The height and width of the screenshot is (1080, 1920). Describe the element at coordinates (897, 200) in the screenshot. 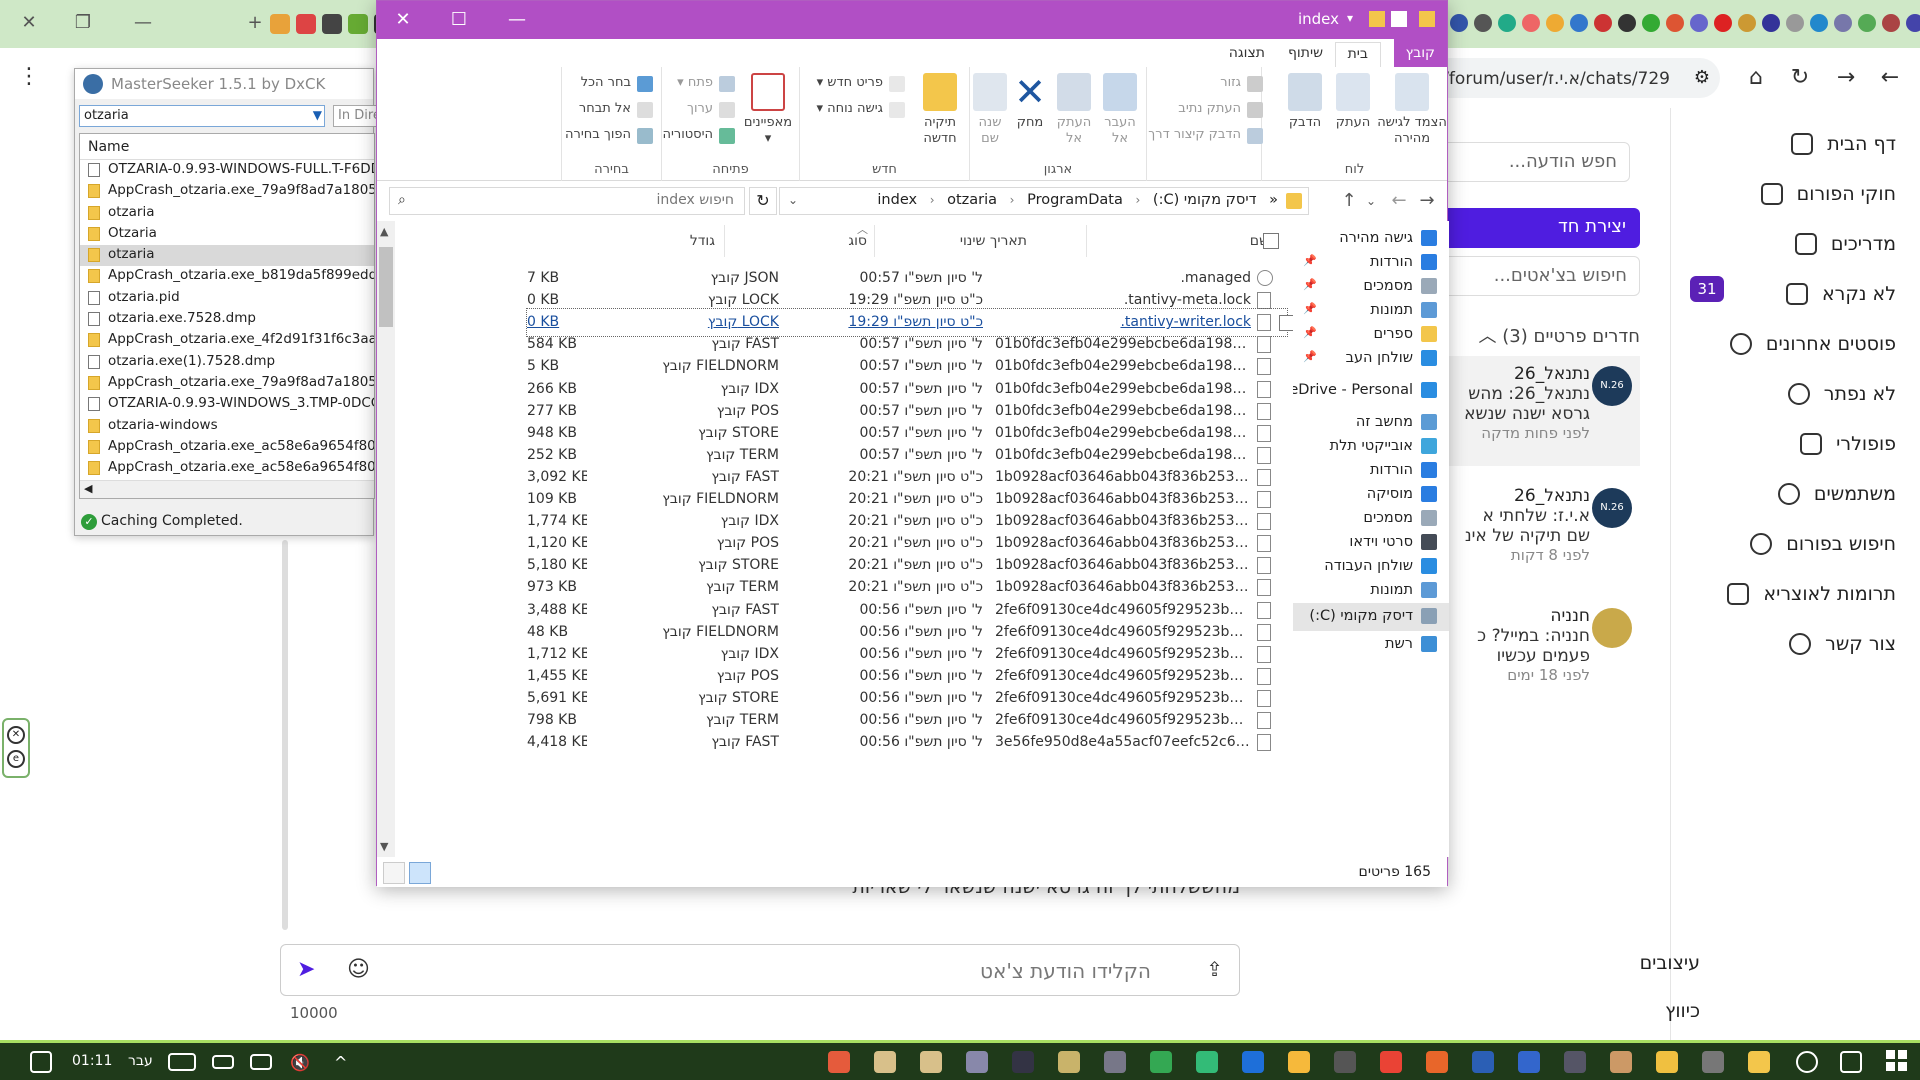

I see `breadcrumb-item: index` at that location.